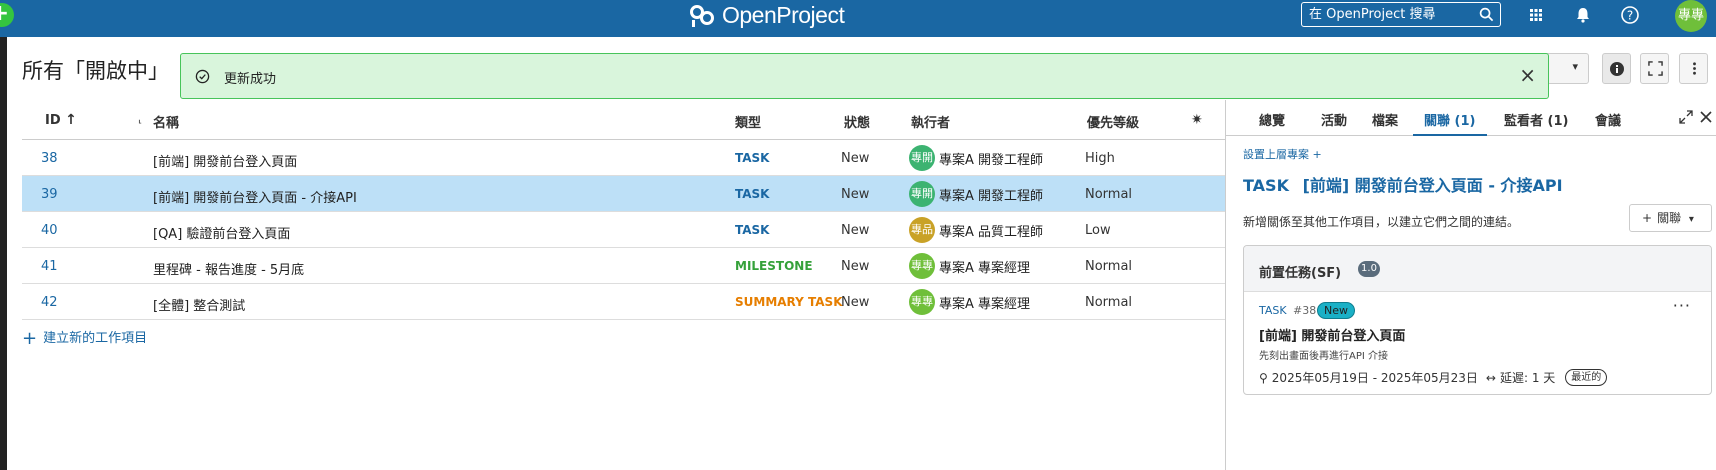 The width and height of the screenshot is (1716, 470). What do you see at coordinates (991, 232) in the screenshot?
I see `assignee-name: 專案A 品質工程師` at bounding box center [991, 232].